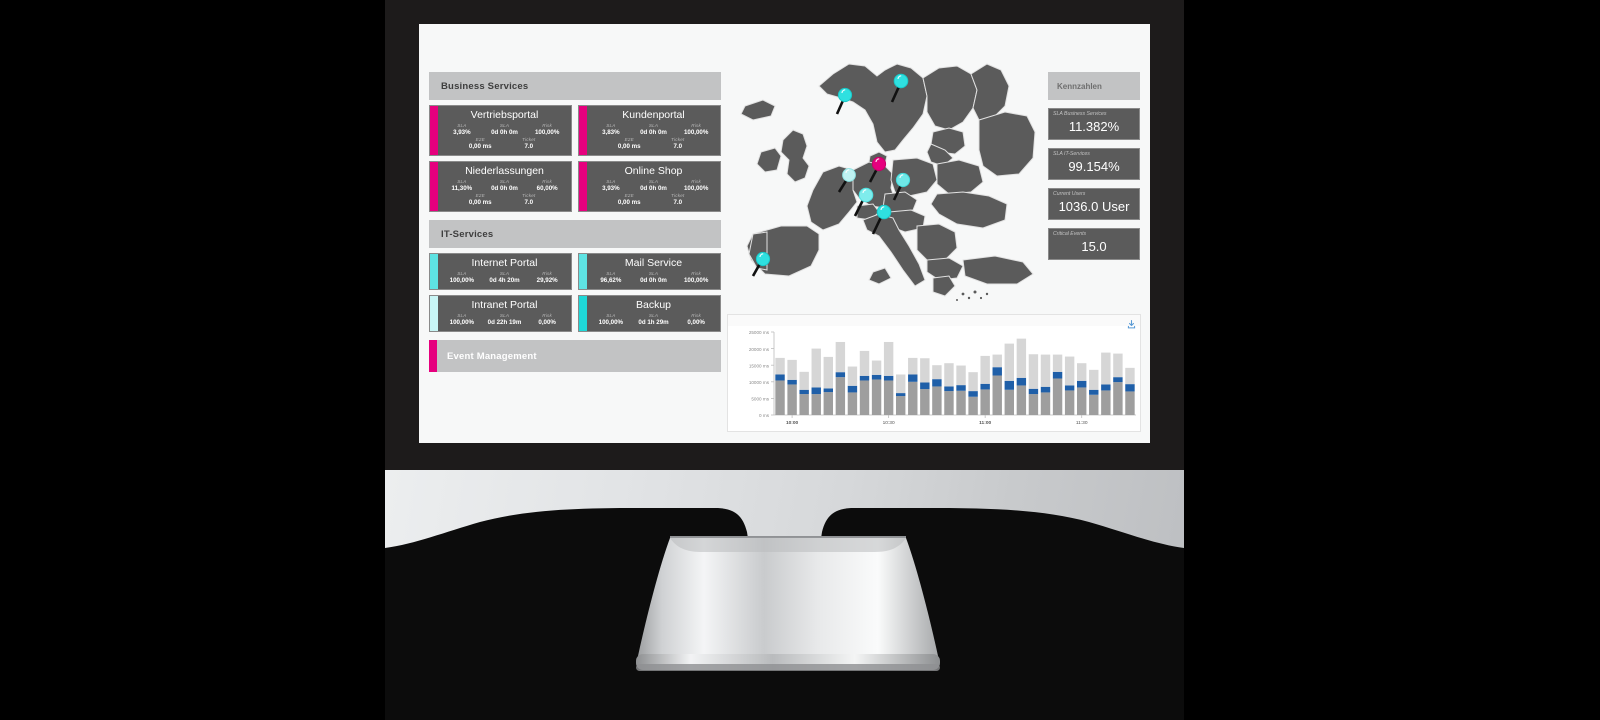  What do you see at coordinates (759, 382) in the screenshot?
I see `svg-text: 10000 ms` at bounding box center [759, 382].